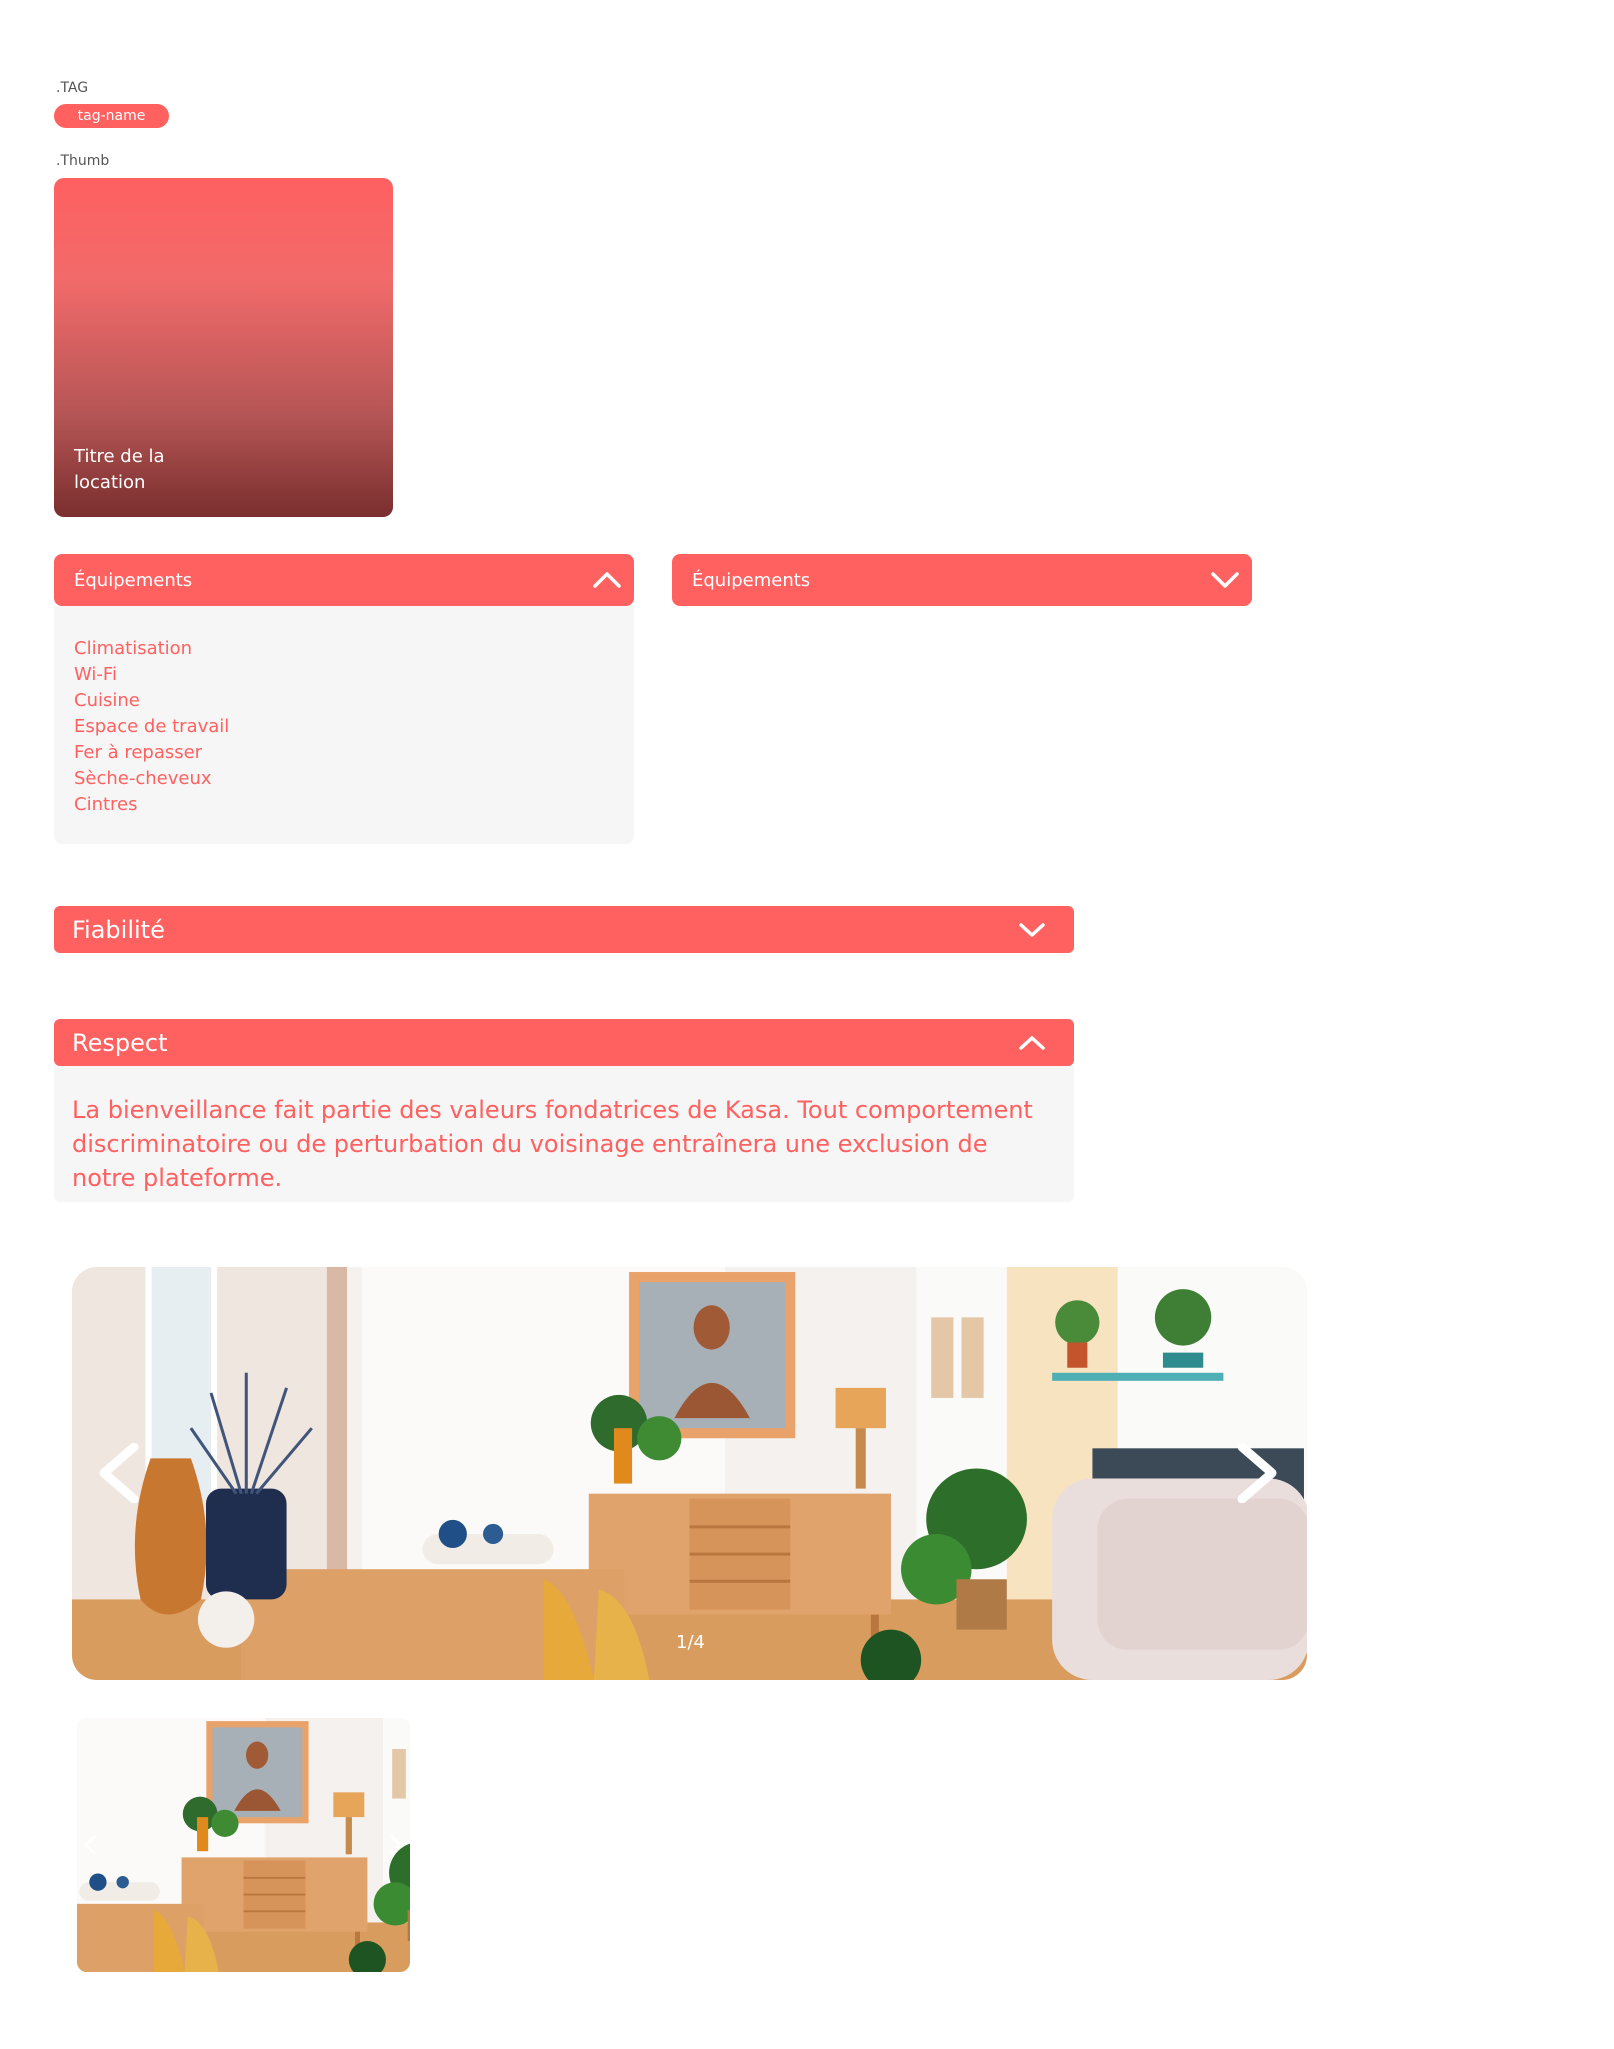 This screenshot has height=2049, width=1614. Describe the element at coordinates (118, 929) in the screenshot. I see `fiabilite-title: Fiabilité` at that location.